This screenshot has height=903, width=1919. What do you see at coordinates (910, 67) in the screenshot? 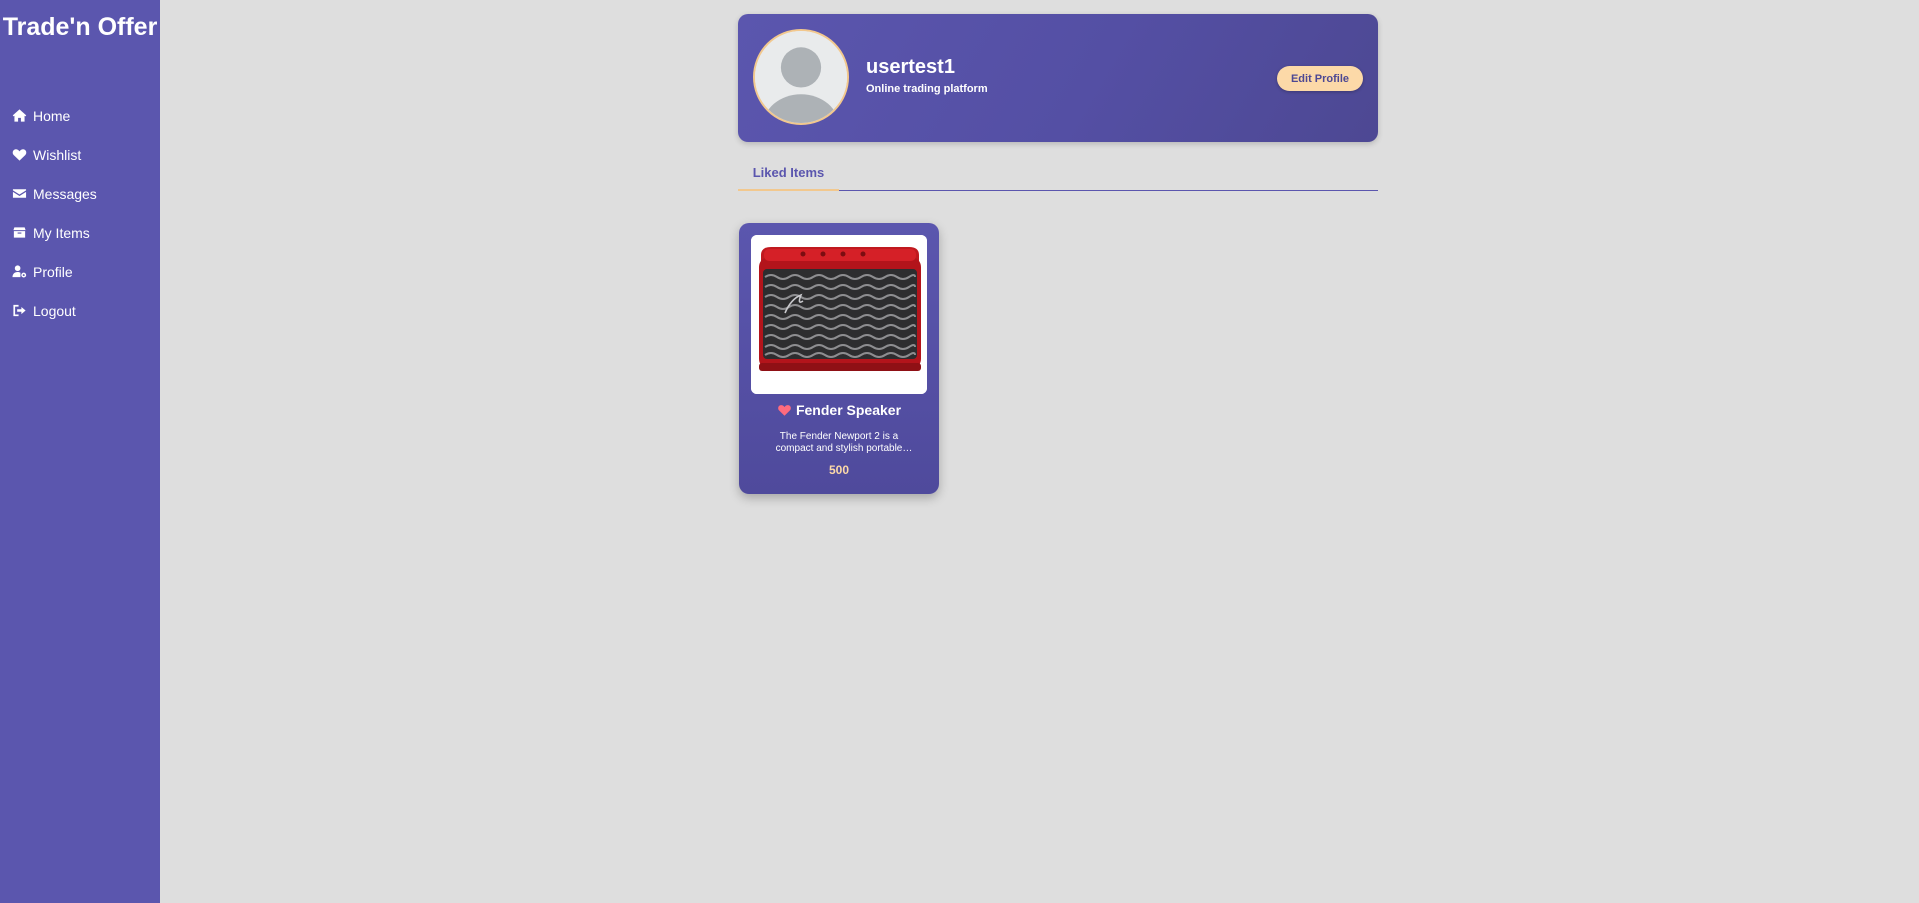
I see `profile-username: usertest1` at bounding box center [910, 67].